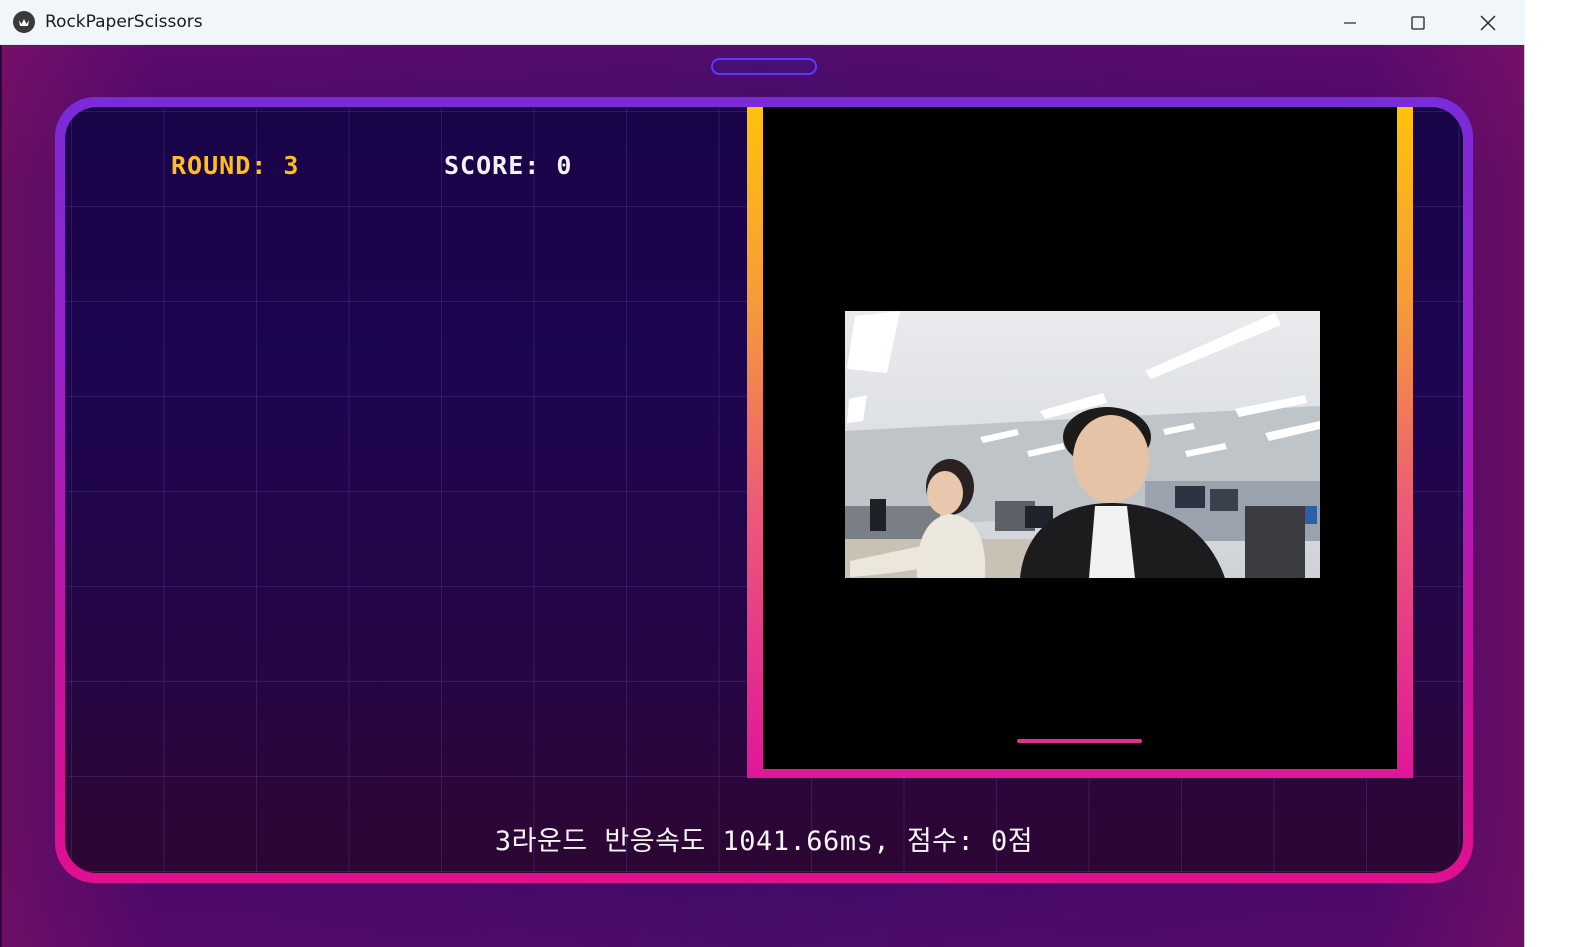  Describe the element at coordinates (235, 165) in the screenshot. I see `round-indicator: ROUND: 3` at that location.